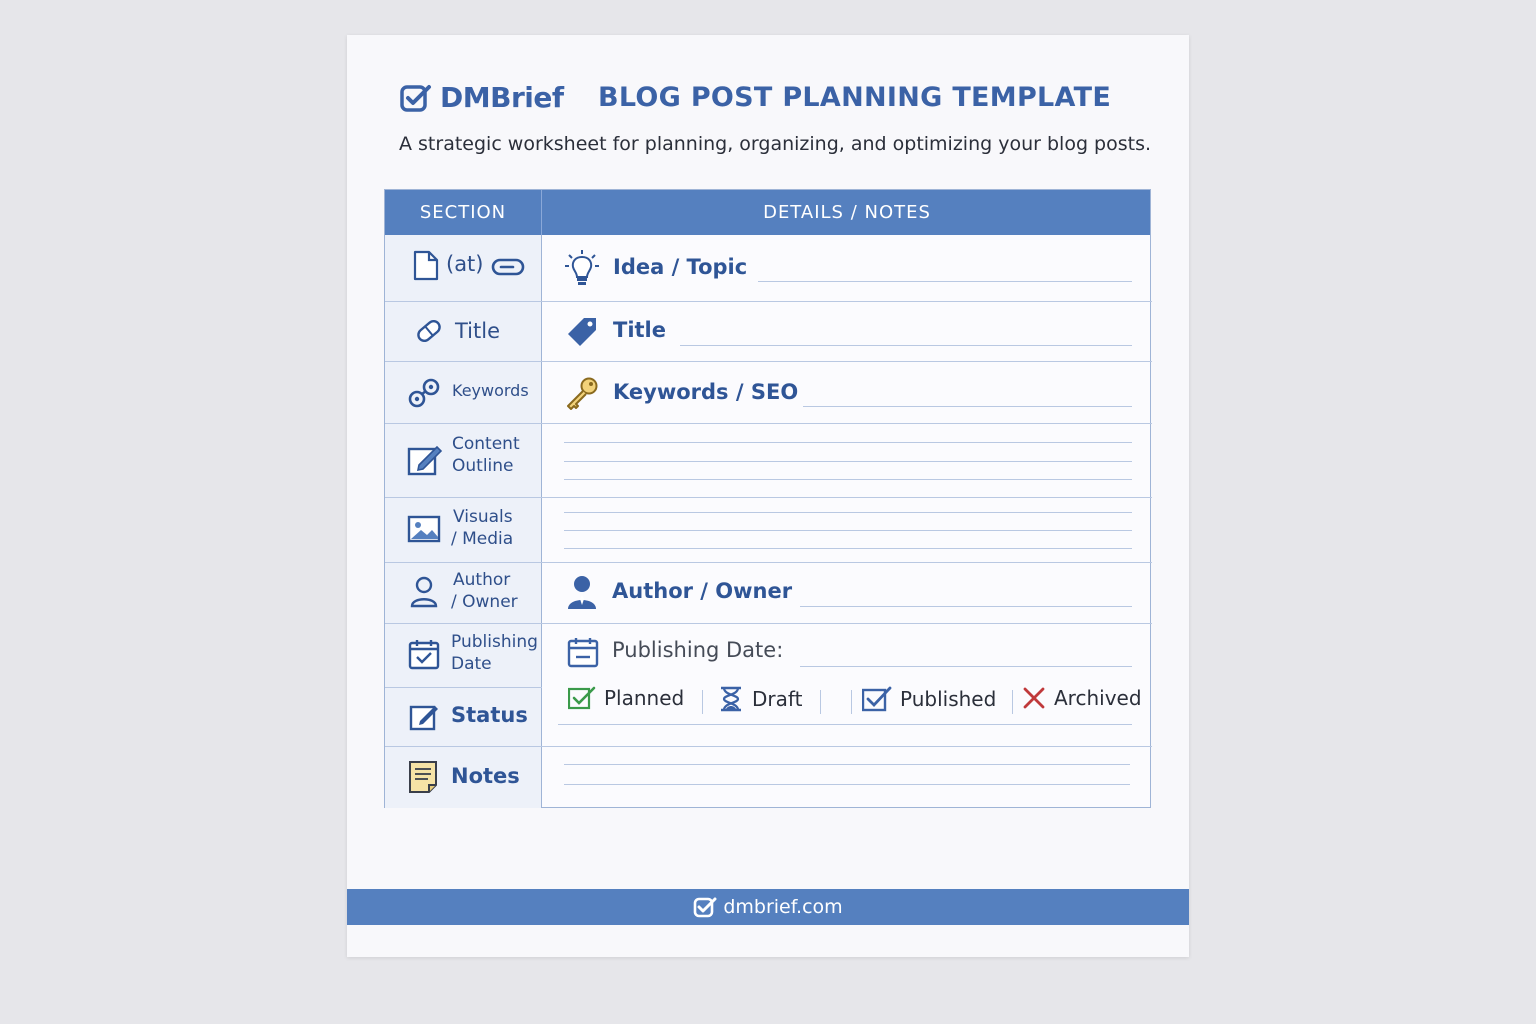 This screenshot has width=1536, height=1024. I want to click on section-author-line2: / Owner, so click(484, 602).